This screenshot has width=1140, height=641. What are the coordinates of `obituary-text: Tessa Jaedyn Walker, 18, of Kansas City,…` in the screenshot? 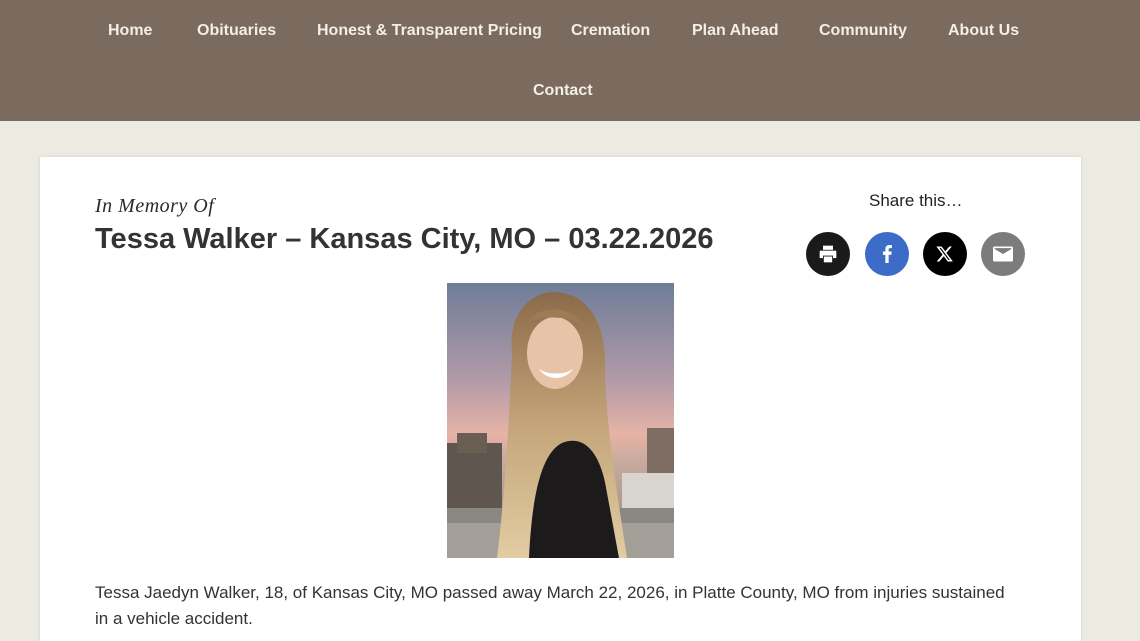 It's located at (550, 605).